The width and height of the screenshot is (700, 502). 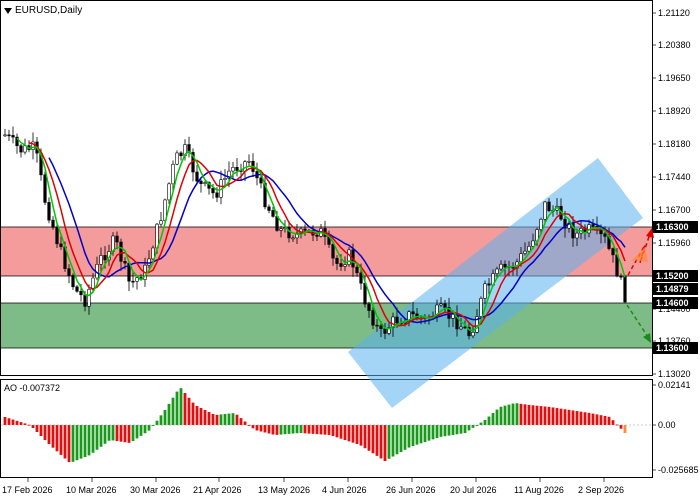 What do you see at coordinates (155, 490) in the screenshot?
I see `time-tick-label: 30 Mar 2026` at bounding box center [155, 490].